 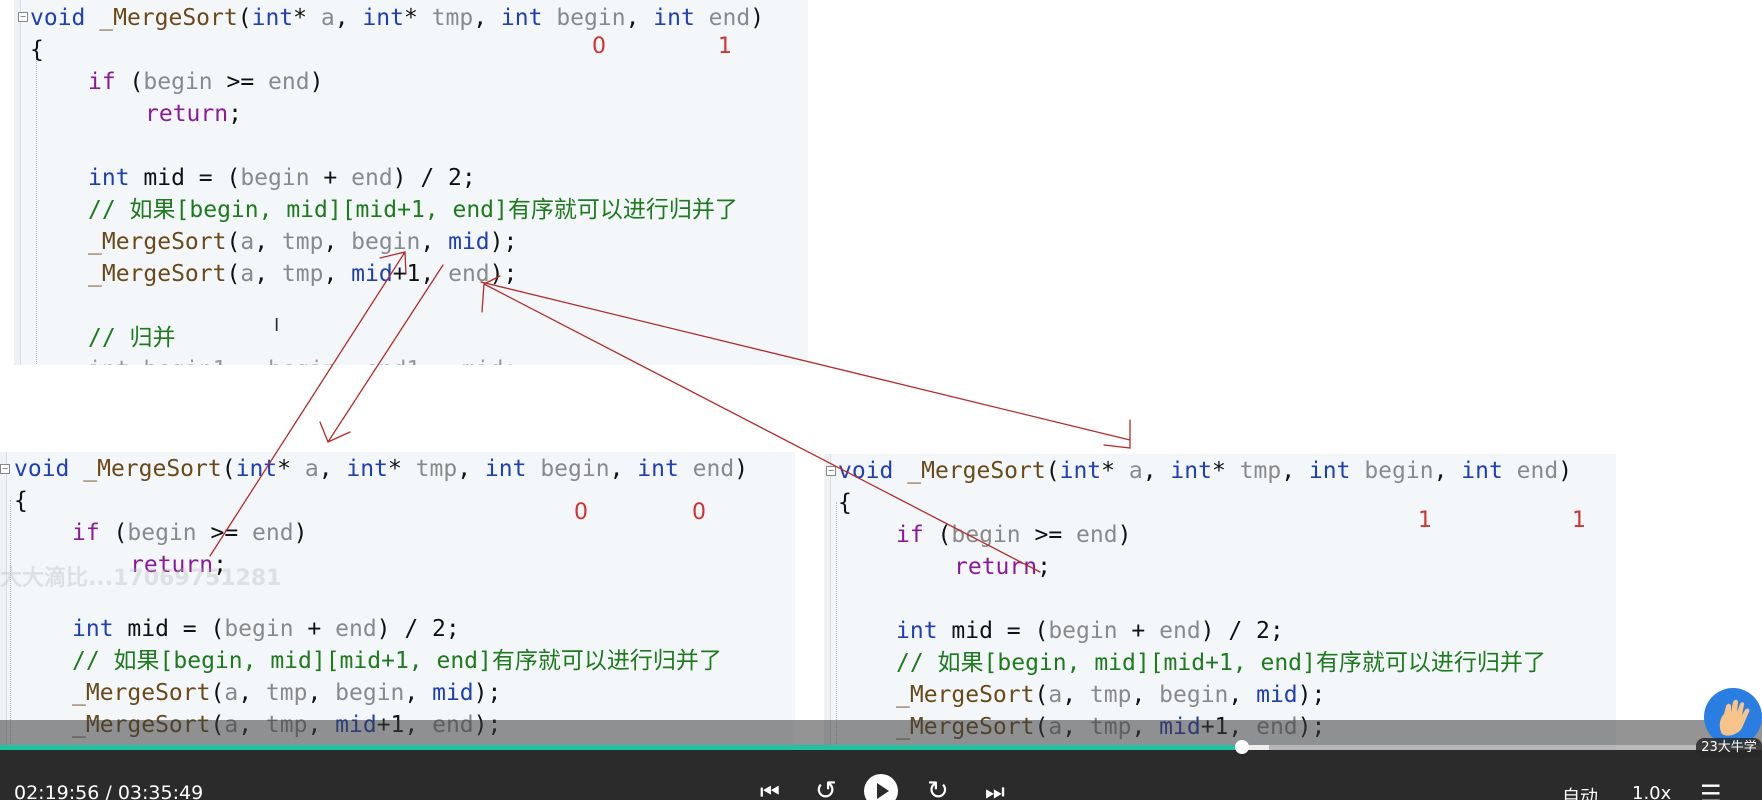 What do you see at coordinates (995, 792) in the screenshot?
I see `skip-next-icon: ⏭` at bounding box center [995, 792].